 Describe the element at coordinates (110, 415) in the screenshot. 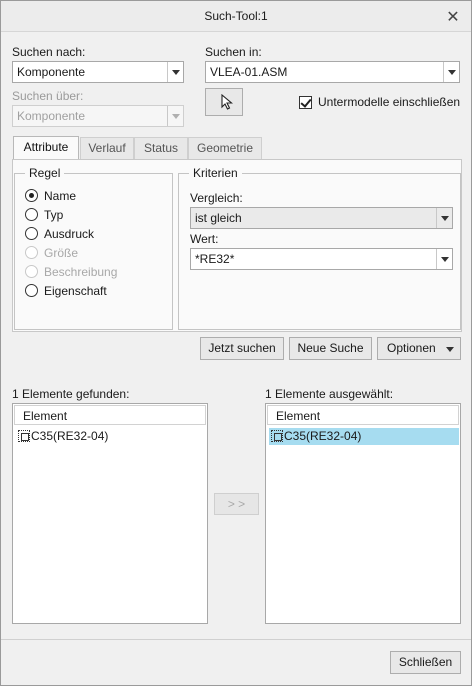

I see `found-column-header: Element` at that location.